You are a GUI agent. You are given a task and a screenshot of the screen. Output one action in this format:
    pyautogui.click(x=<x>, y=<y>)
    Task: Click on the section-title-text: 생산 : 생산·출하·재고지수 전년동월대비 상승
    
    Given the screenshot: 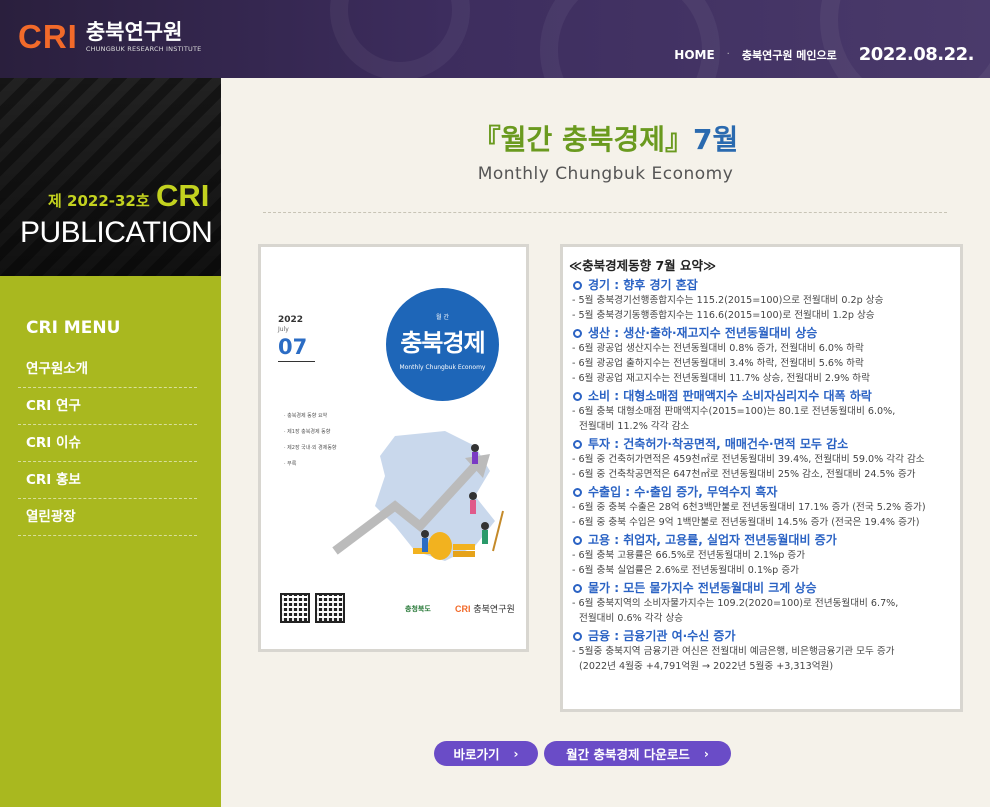 What is the action you would take?
    pyautogui.click(x=703, y=333)
    